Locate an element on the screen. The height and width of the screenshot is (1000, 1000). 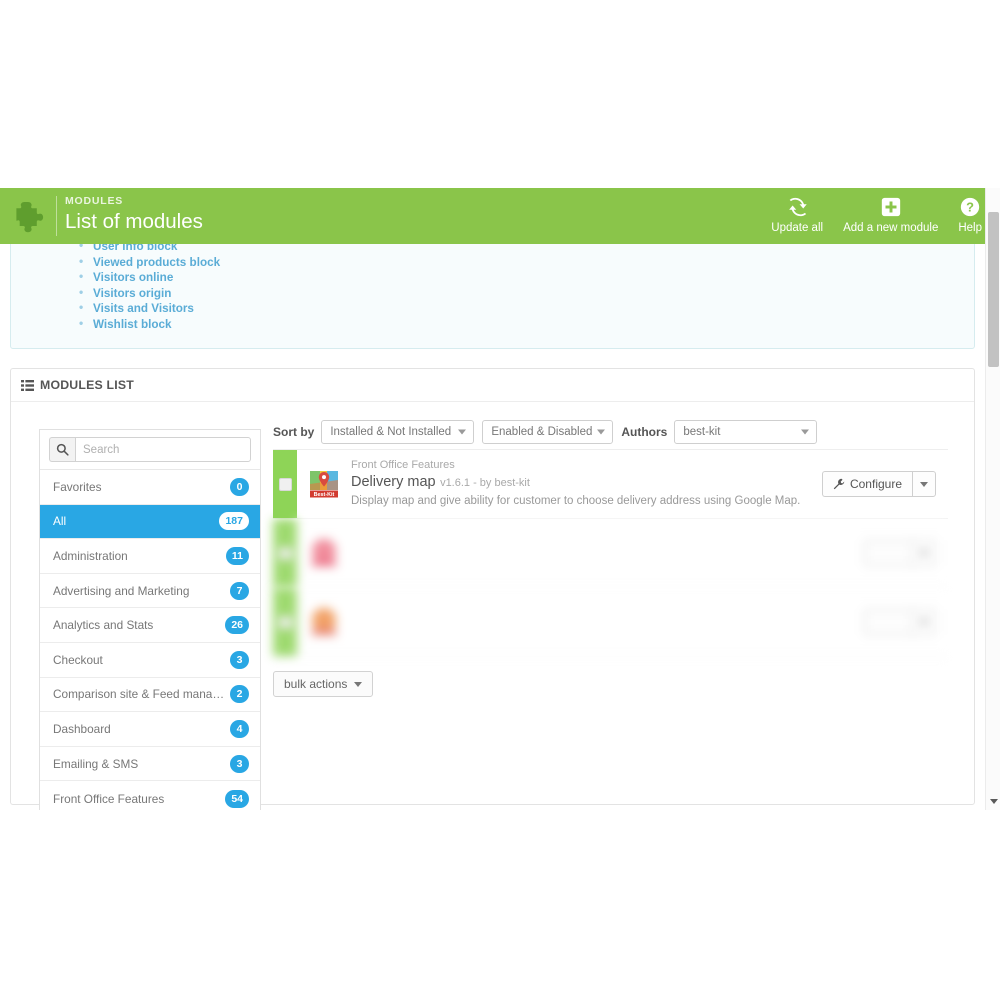
configure-button: Configure is located at coordinates (866, 484).